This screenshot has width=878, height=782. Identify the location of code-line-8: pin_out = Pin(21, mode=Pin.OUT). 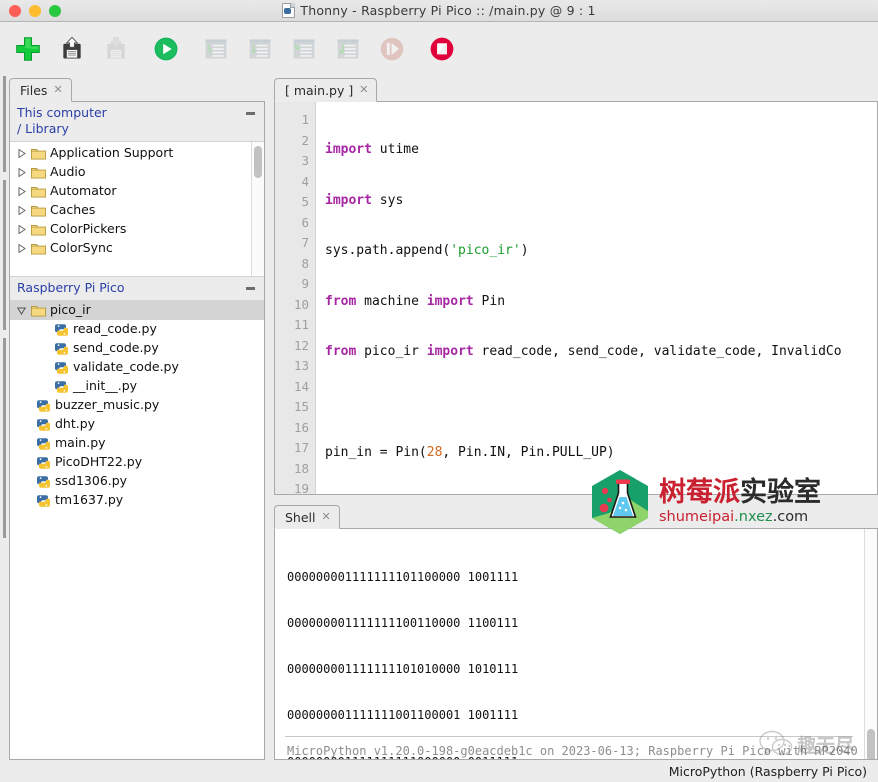
(601, 494).